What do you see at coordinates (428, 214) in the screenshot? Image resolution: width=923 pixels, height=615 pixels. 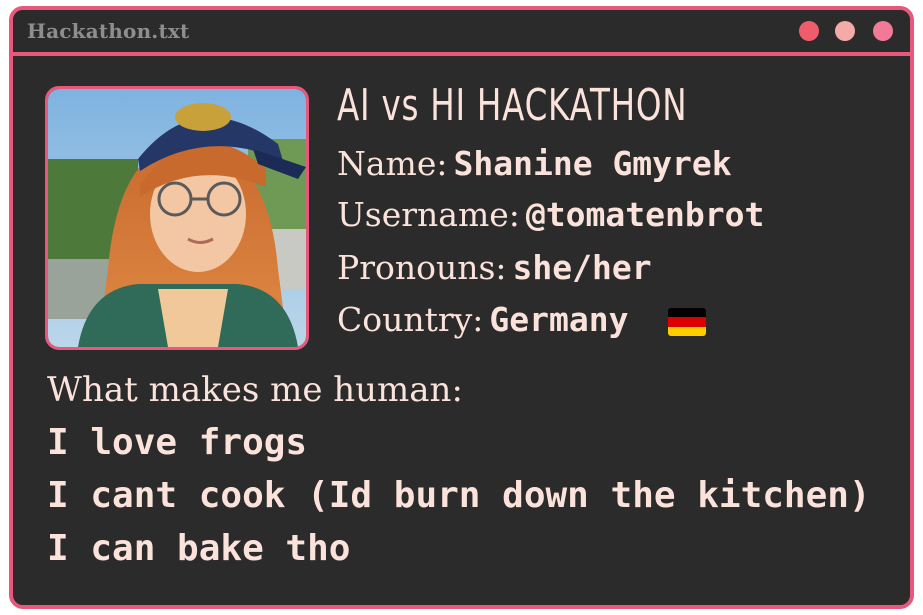 I see `username-label: Username:` at bounding box center [428, 214].